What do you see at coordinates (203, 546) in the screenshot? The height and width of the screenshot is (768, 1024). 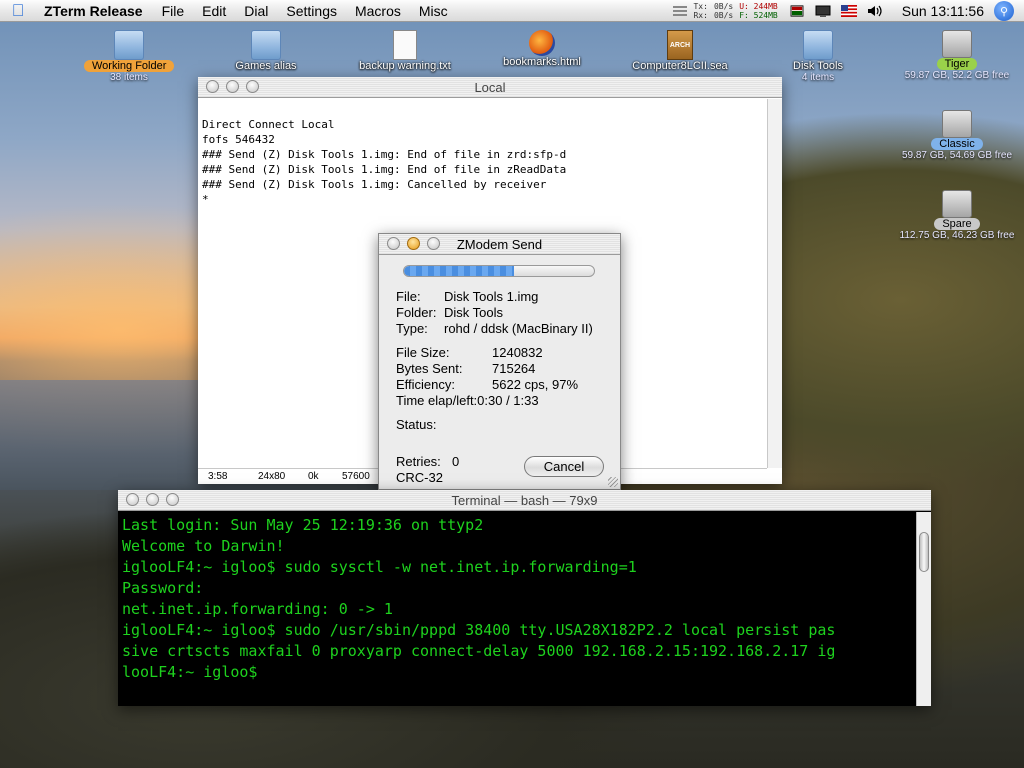 I see `terminal-line: Welcome to Darwin!` at bounding box center [203, 546].